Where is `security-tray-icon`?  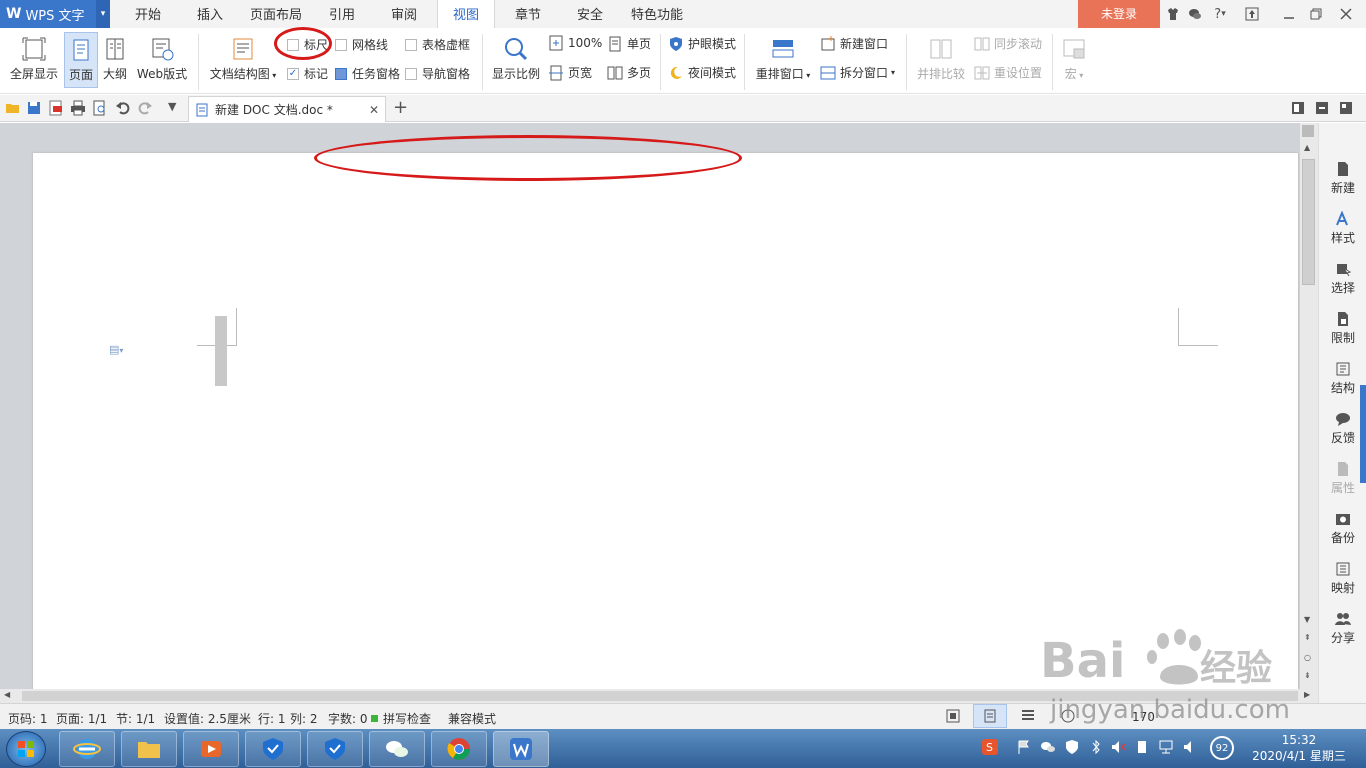 security-tray-icon is located at coordinates (1072, 747).